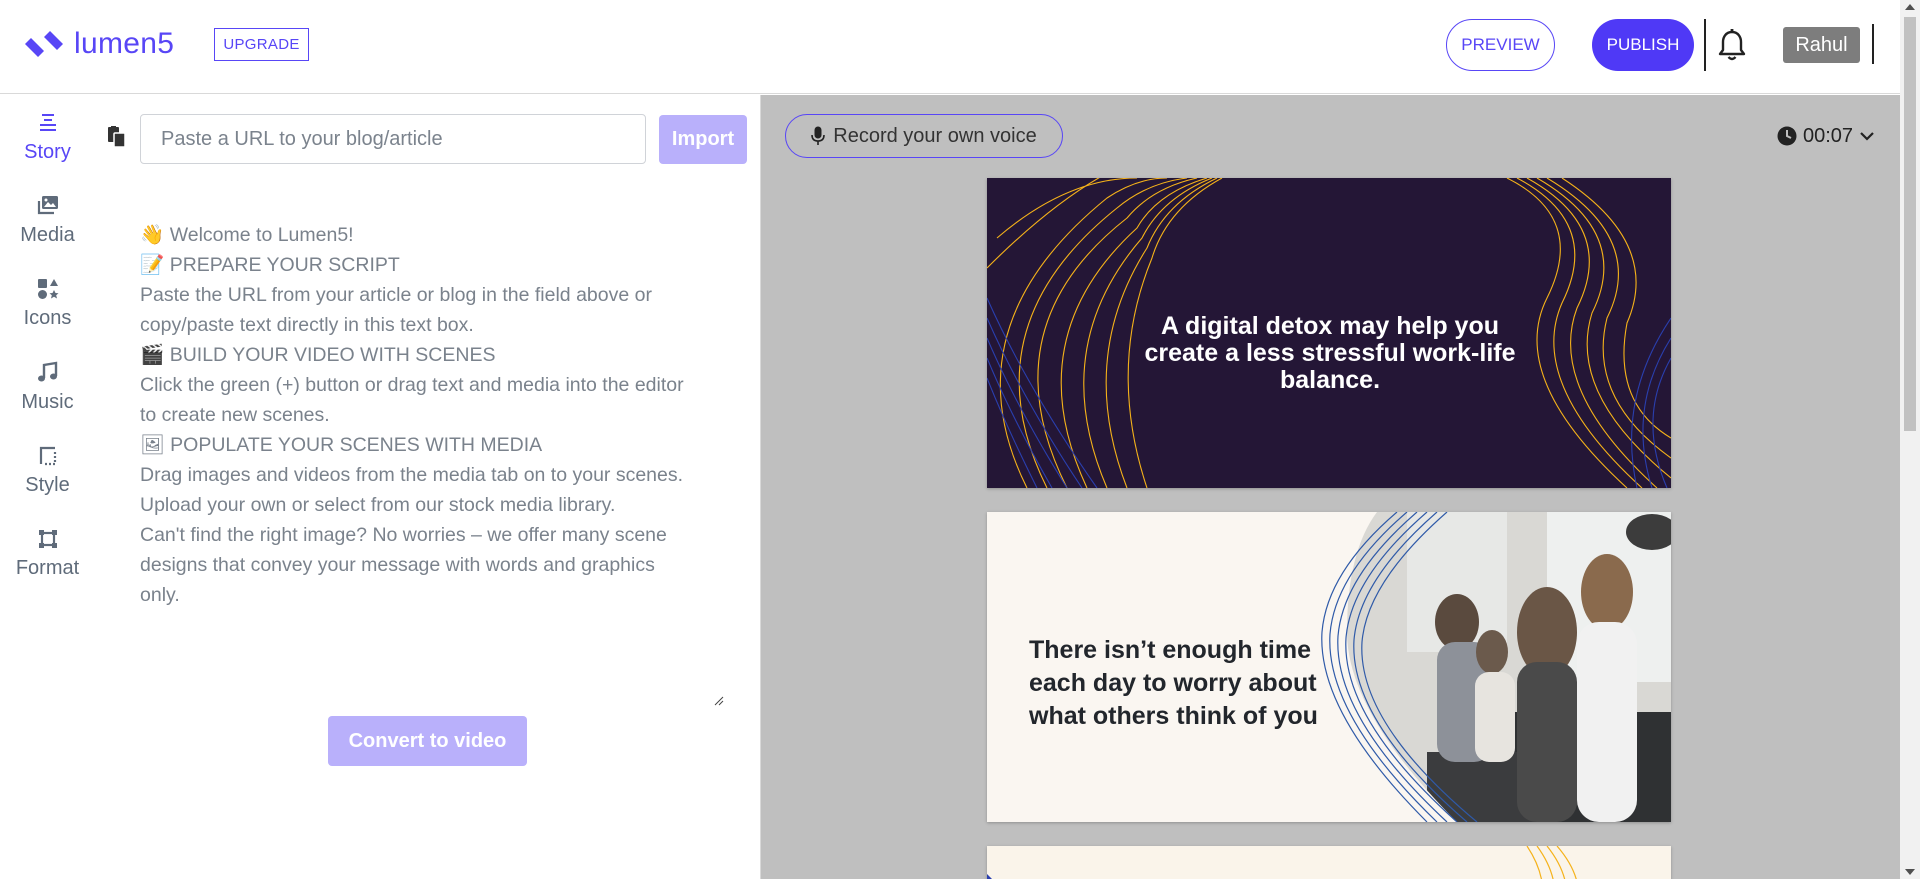 This screenshot has height=879, width=1920. Describe the element at coordinates (47, 205) in the screenshot. I see `media-icon` at that location.